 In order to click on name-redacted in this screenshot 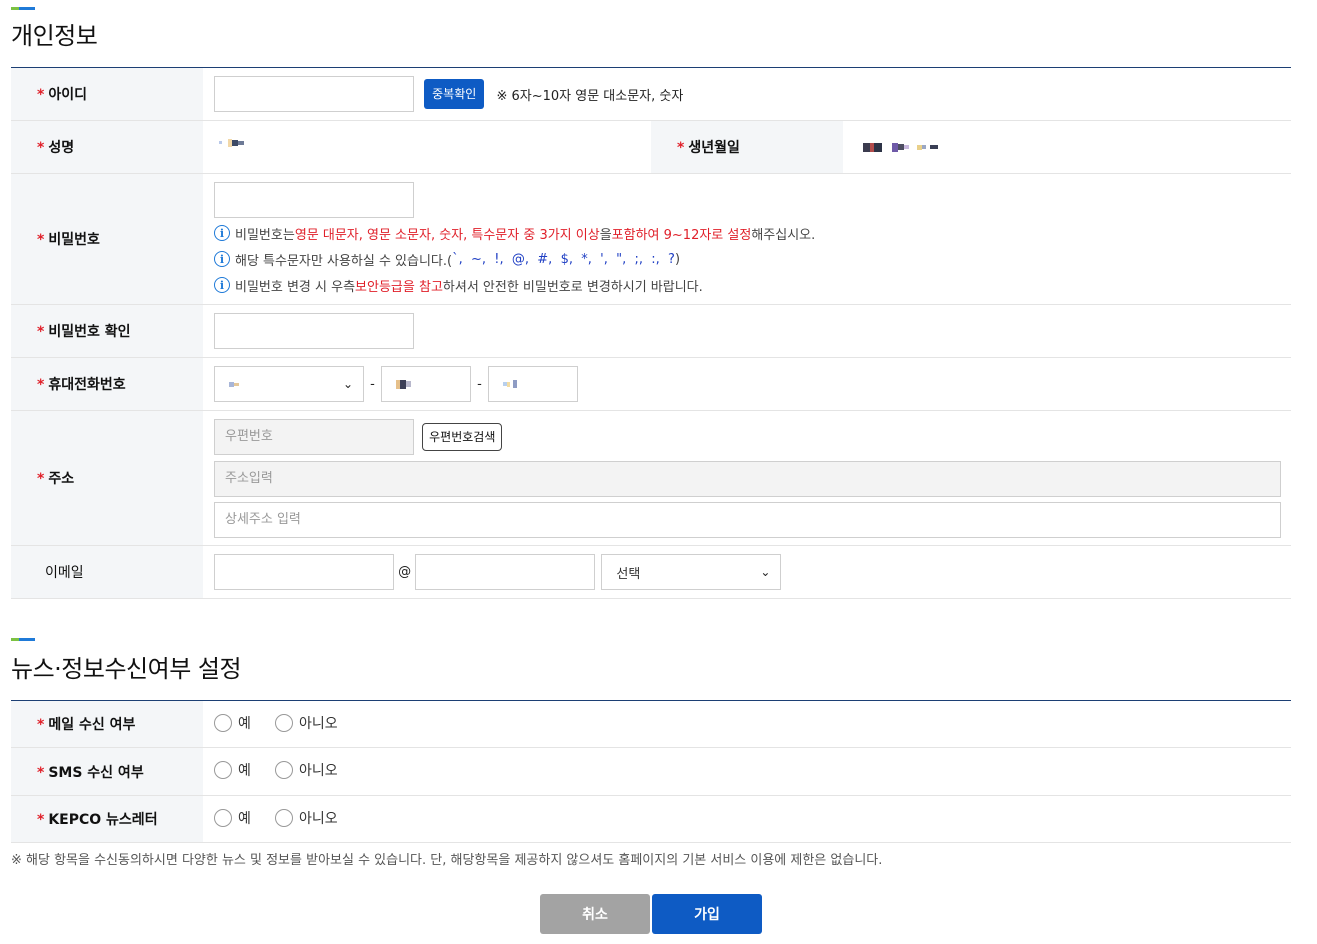, I will do `click(231, 142)`.